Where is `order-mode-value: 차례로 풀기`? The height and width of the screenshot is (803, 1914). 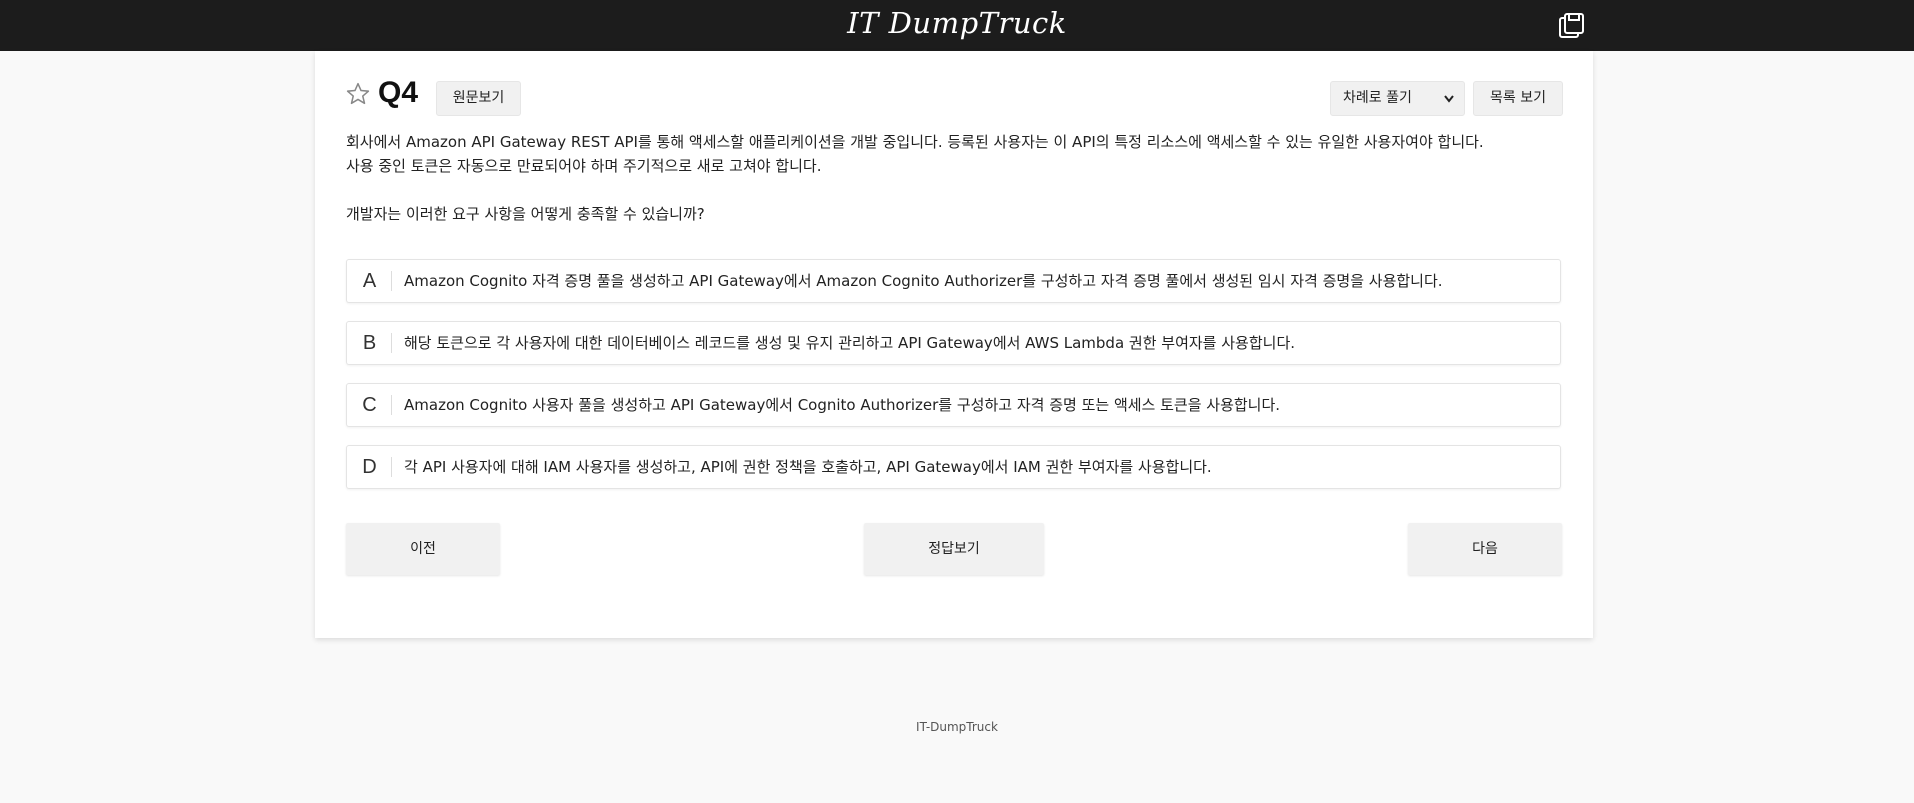 order-mode-value: 차례로 풀기 is located at coordinates (1377, 98).